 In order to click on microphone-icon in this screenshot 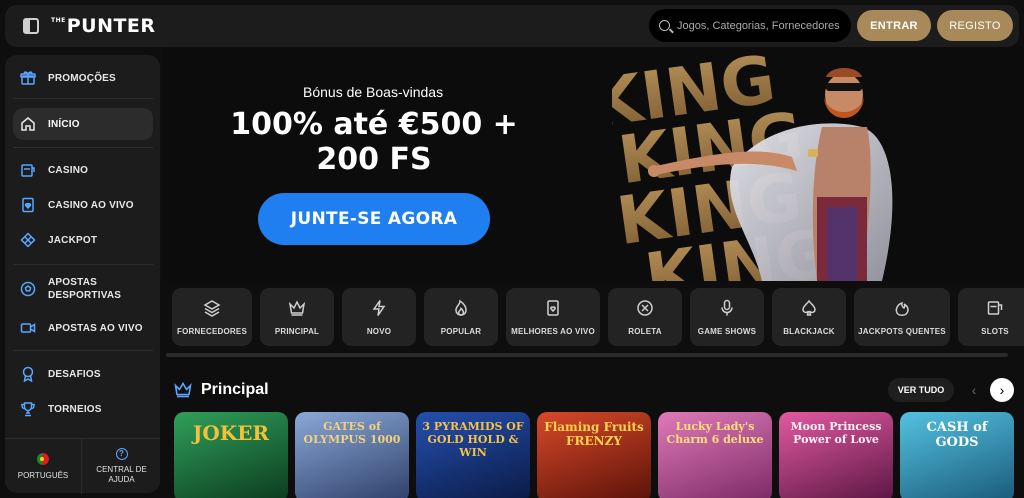, I will do `click(727, 308)`.